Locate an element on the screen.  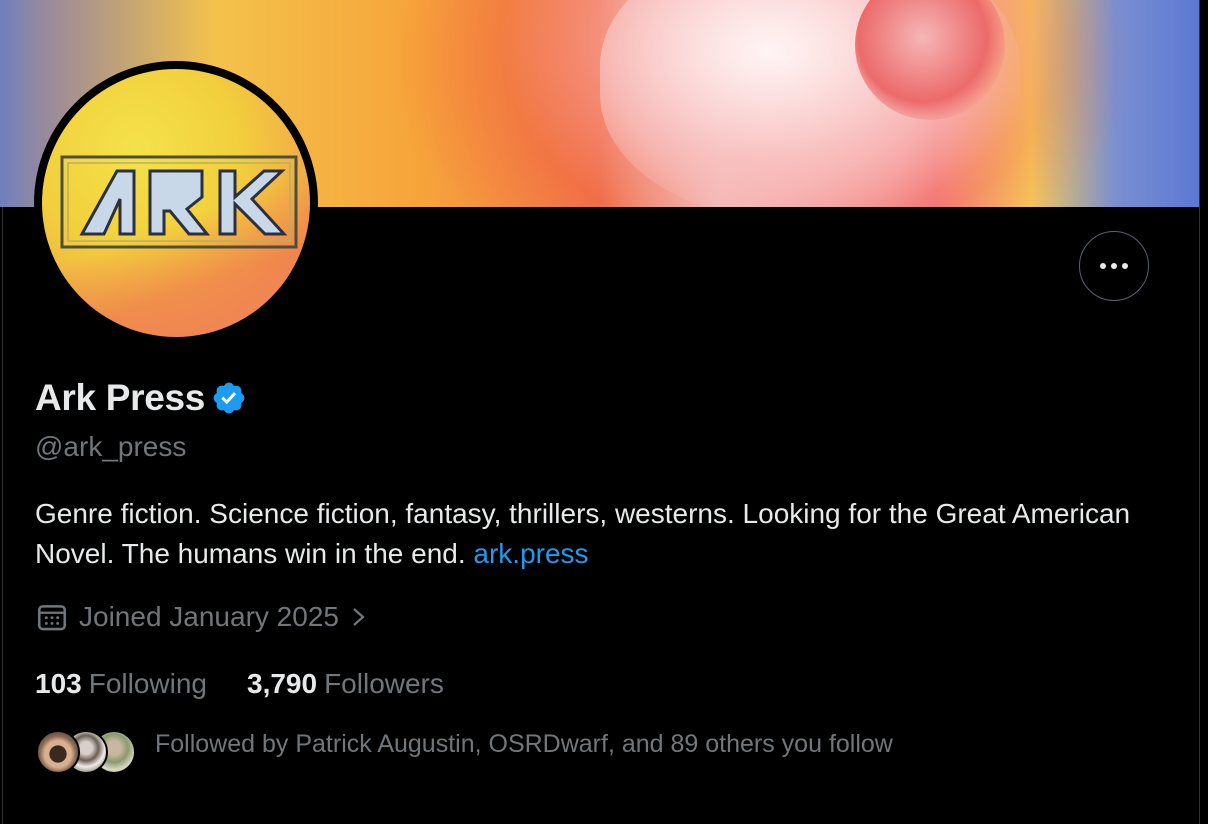
profile-name-row: Ark Press is located at coordinates (141, 398).